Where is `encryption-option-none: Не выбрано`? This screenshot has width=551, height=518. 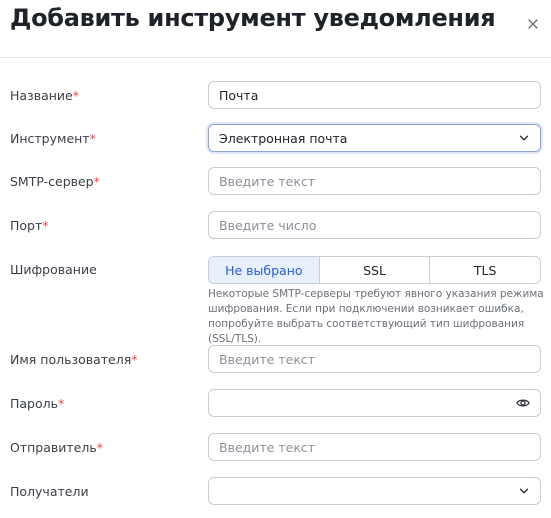
encryption-option-none: Не выбрано is located at coordinates (264, 270).